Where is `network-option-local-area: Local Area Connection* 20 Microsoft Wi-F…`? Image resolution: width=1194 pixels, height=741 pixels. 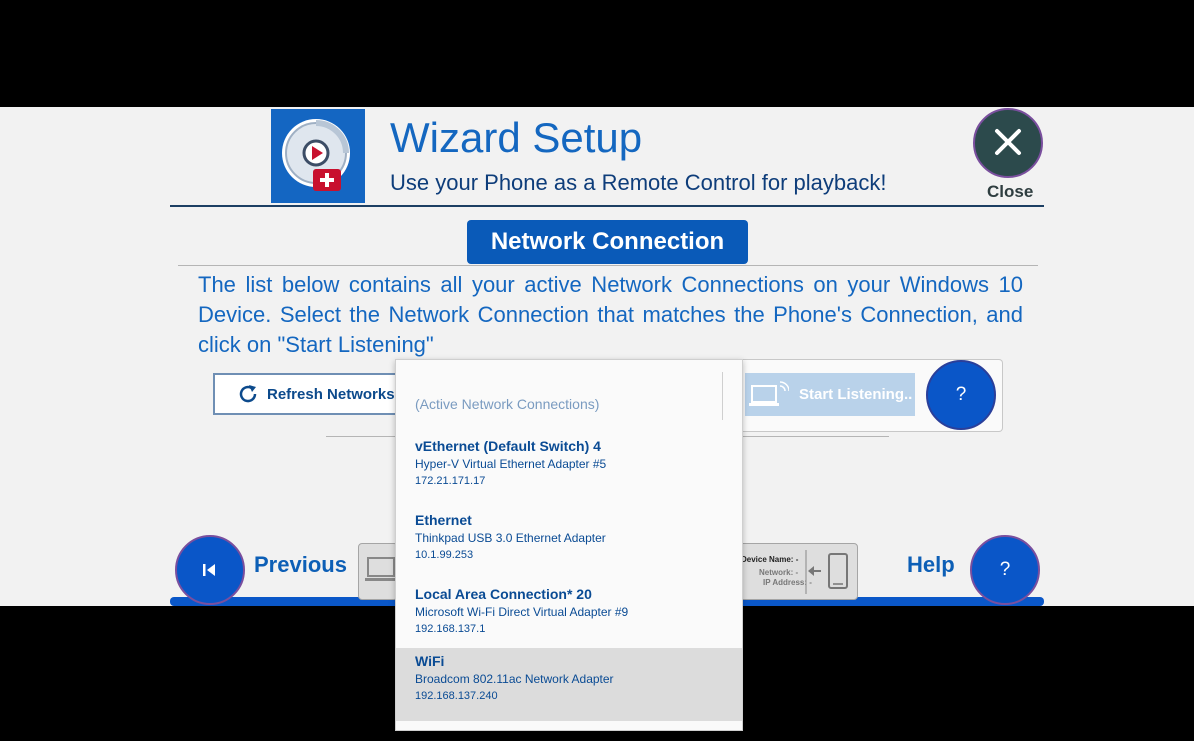 network-option-local-area: Local Area Connection* 20 Microsoft Wi-F… is located at coordinates (569, 617).